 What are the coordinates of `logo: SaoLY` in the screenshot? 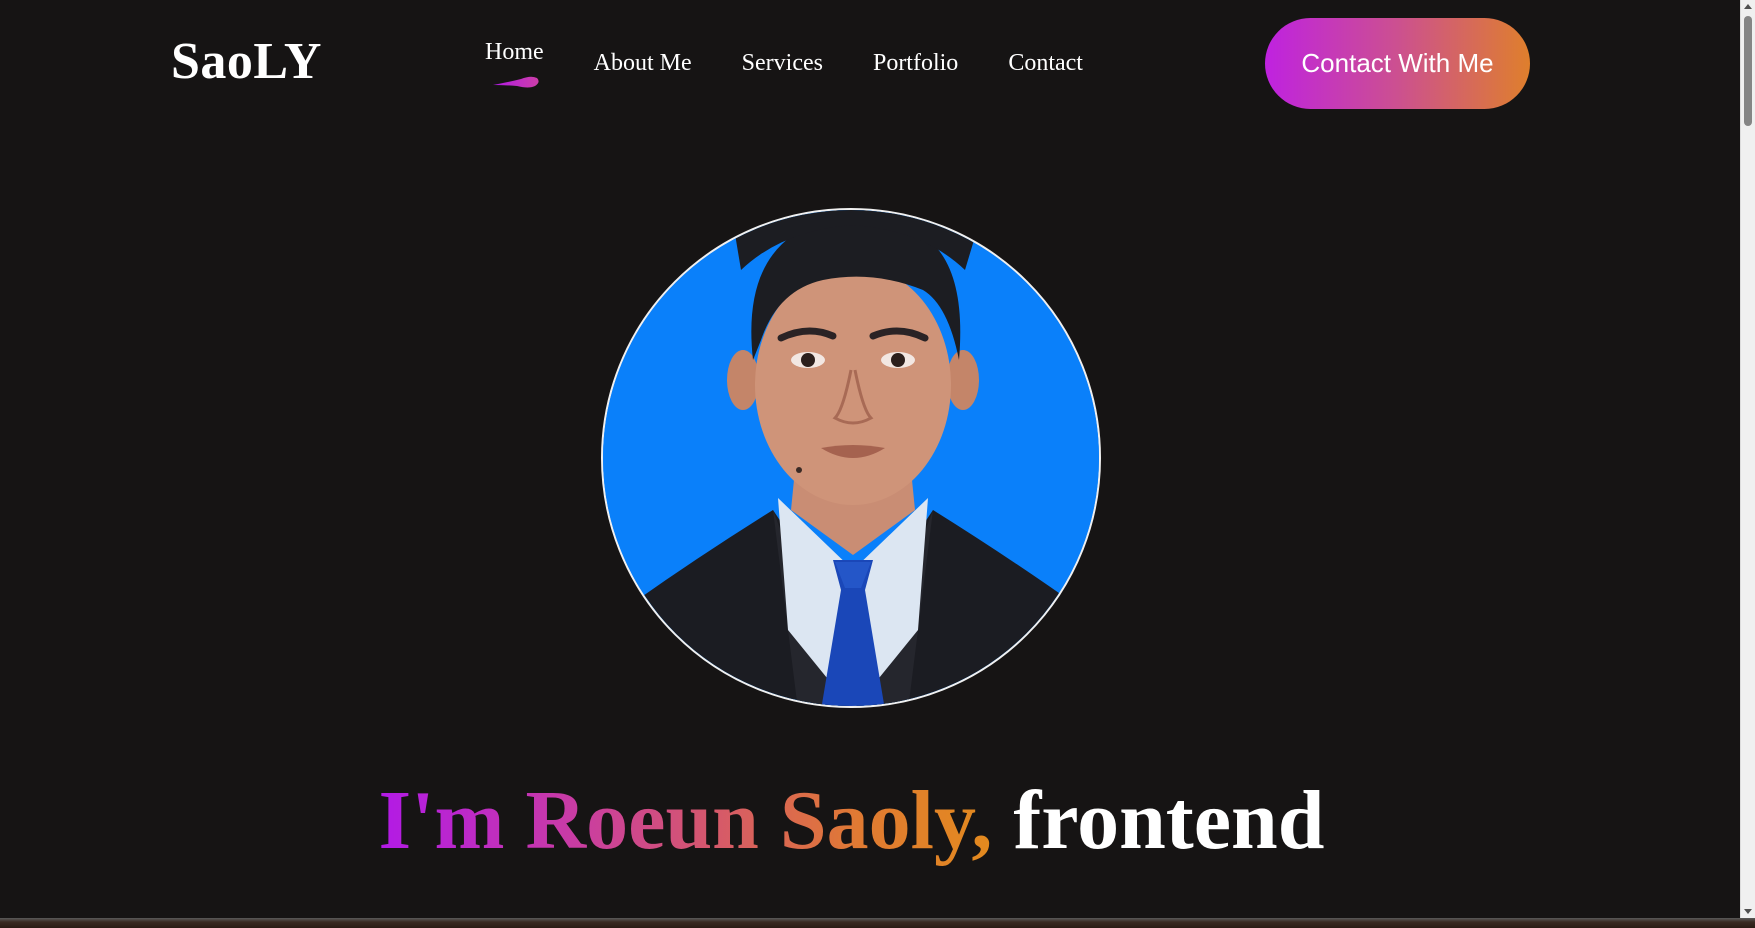 It's located at (246, 61).